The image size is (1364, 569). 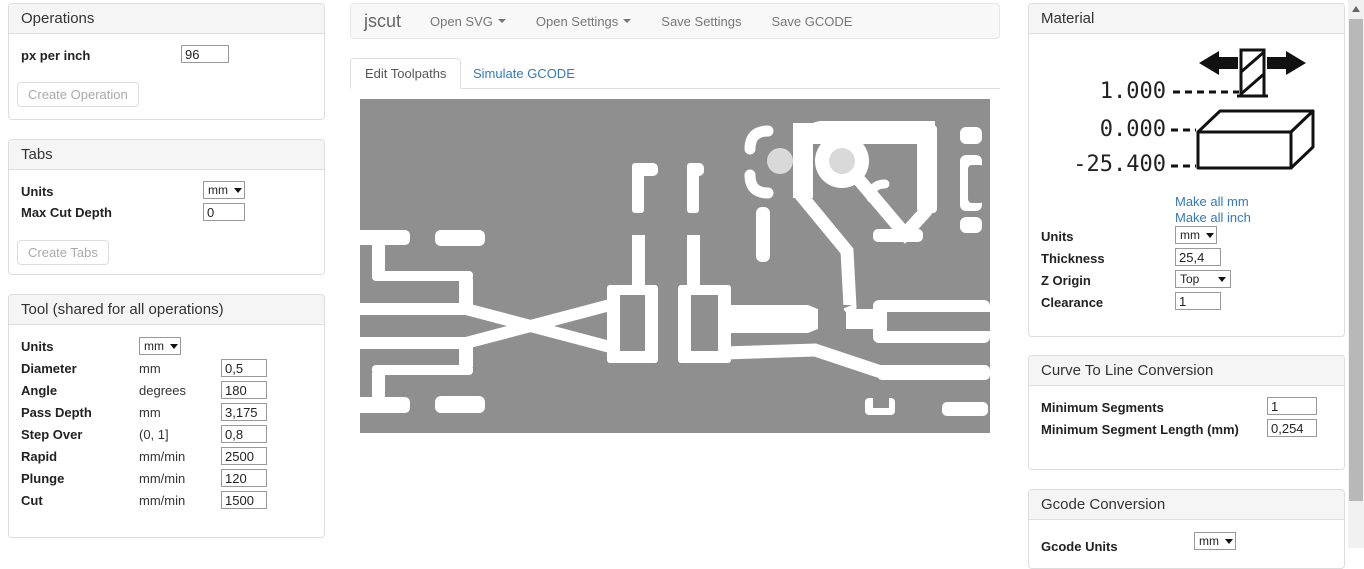 I want to click on material-block-icon, so click(x=1255, y=139).